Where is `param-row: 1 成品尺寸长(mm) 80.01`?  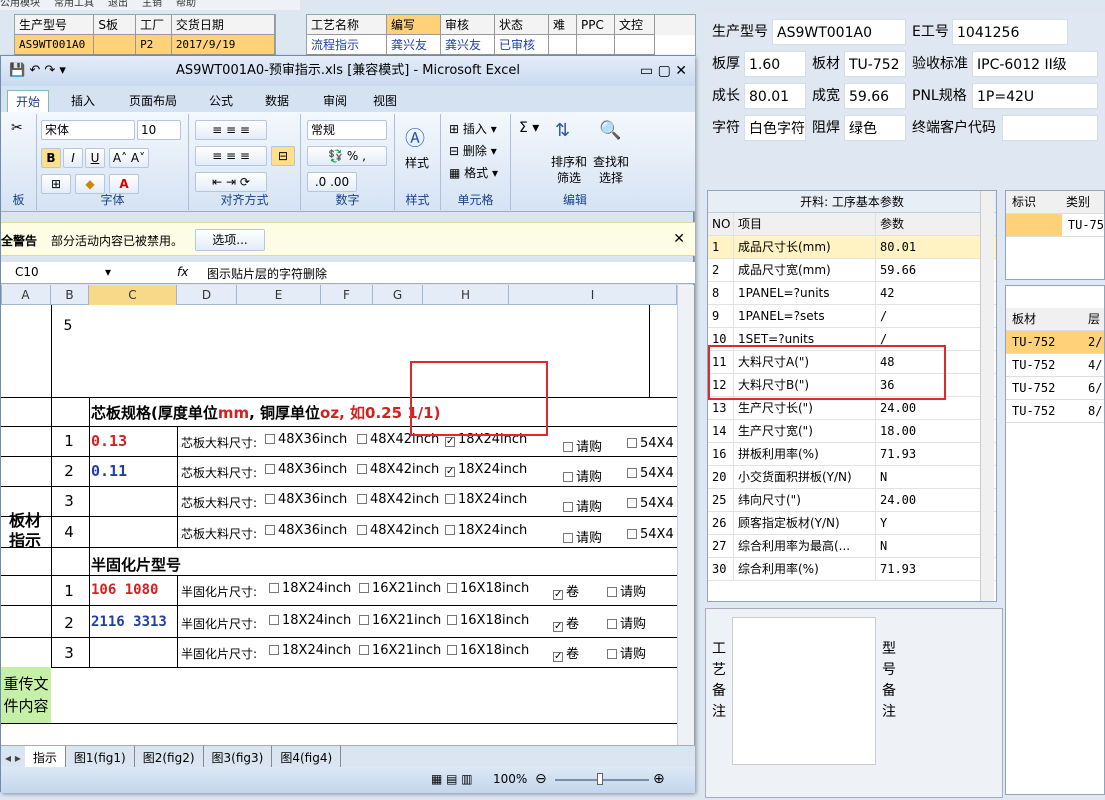
param-row: 1 成品尺寸长(mm) 80.01 is located at coordinates (852, 247).